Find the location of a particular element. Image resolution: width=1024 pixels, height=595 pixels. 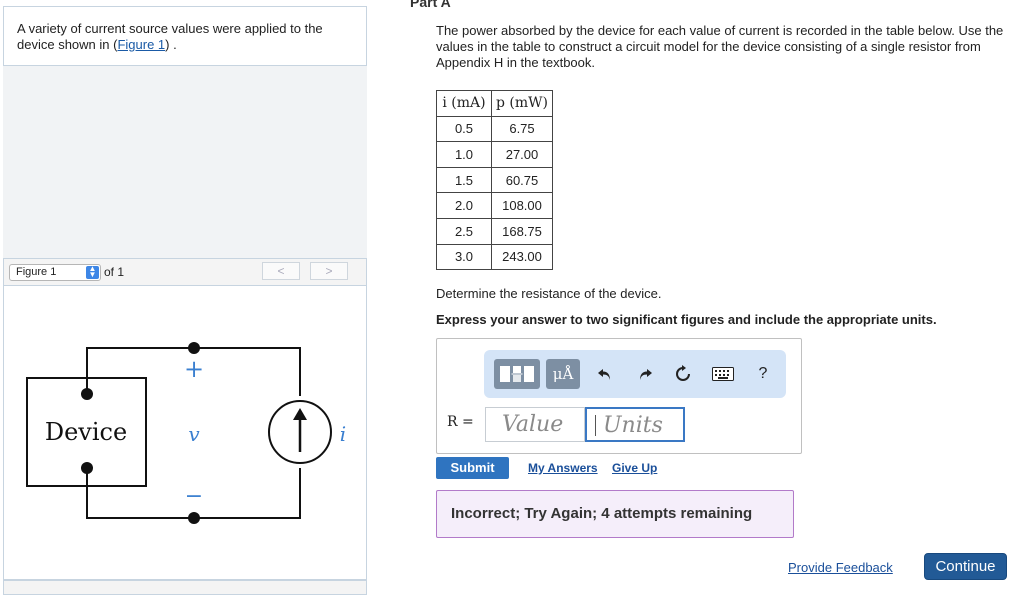

header-current: i (mA) is located at coordinates (464, 103).